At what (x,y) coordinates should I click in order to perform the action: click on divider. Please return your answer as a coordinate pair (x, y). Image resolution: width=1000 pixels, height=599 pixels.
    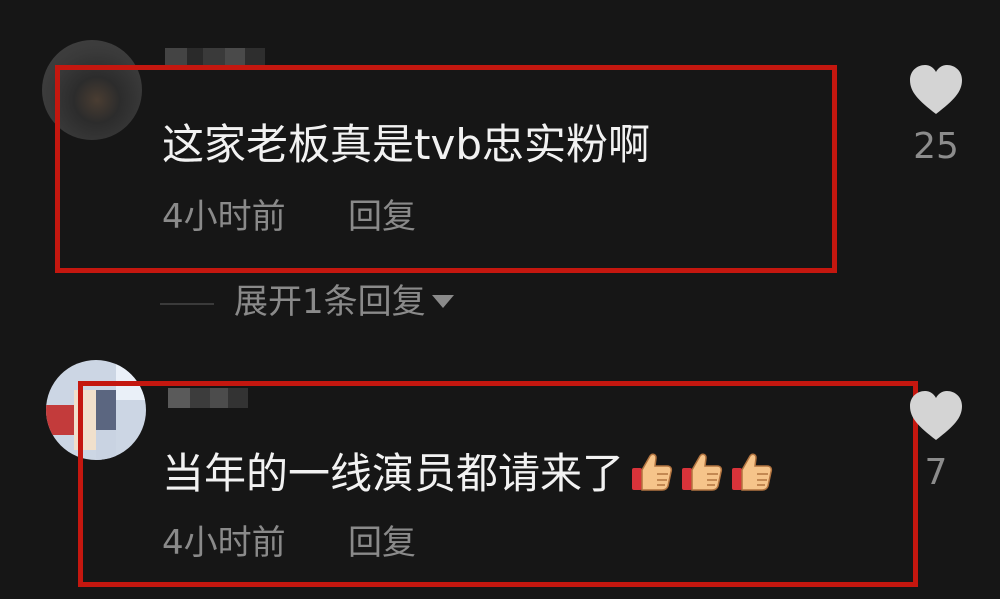
    Looking at the image, I should click on (187, 304).